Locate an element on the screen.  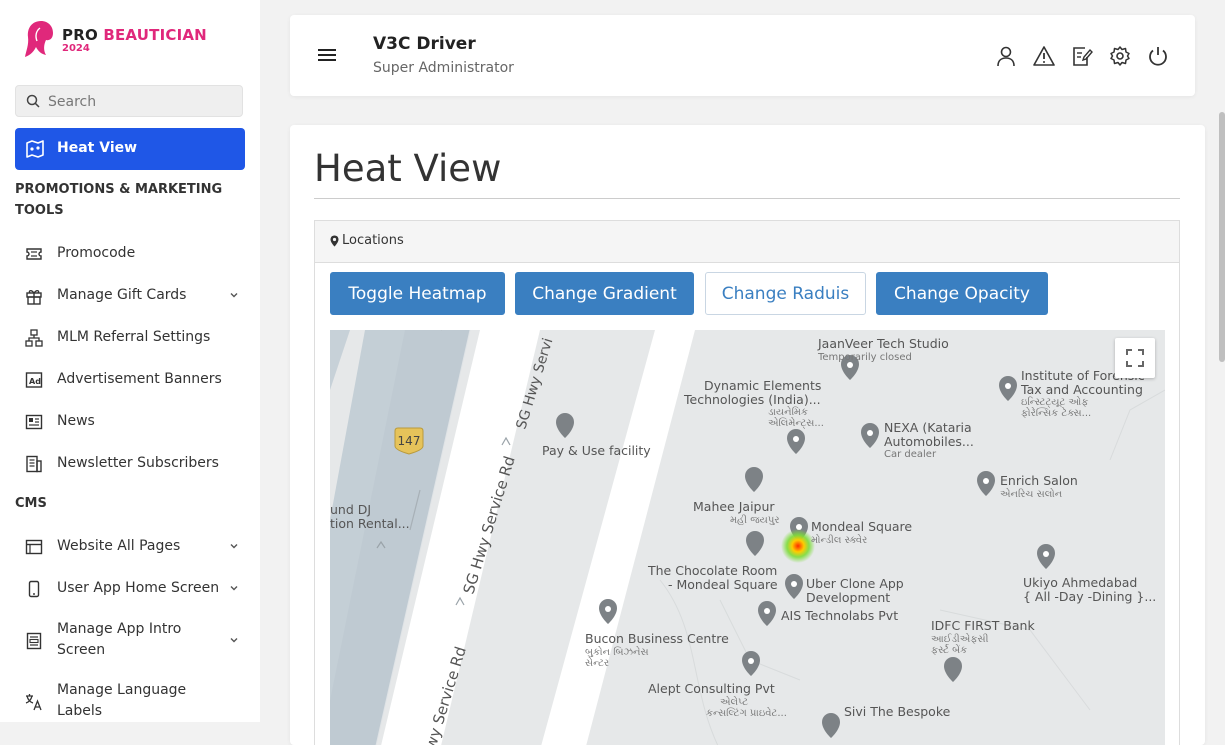
intro-screen-icon is located at coordinates (34, 641).